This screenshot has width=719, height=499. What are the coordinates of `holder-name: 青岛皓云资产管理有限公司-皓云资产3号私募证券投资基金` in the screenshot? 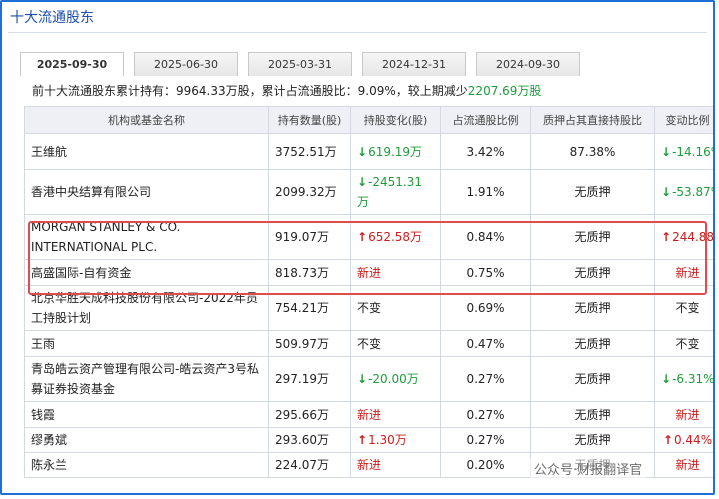 It's located at (146, 379).